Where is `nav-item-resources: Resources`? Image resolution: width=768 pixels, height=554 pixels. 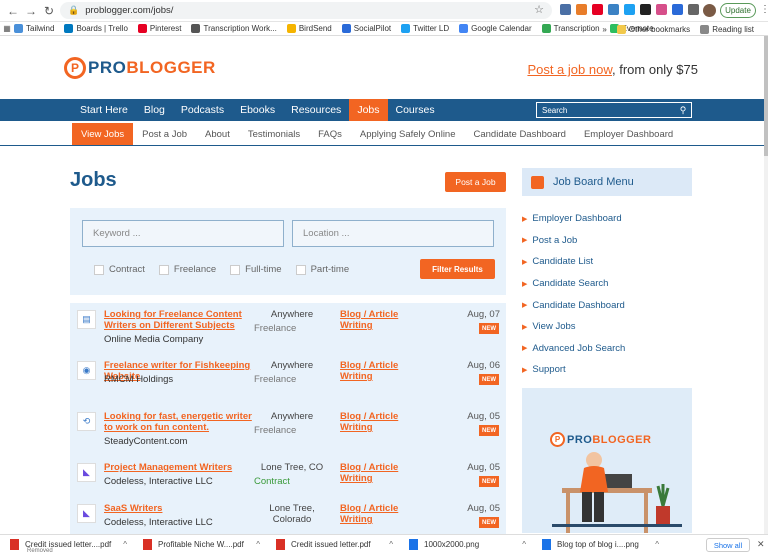 nav-item-resources: Resources is located at coordinates (316, 110).